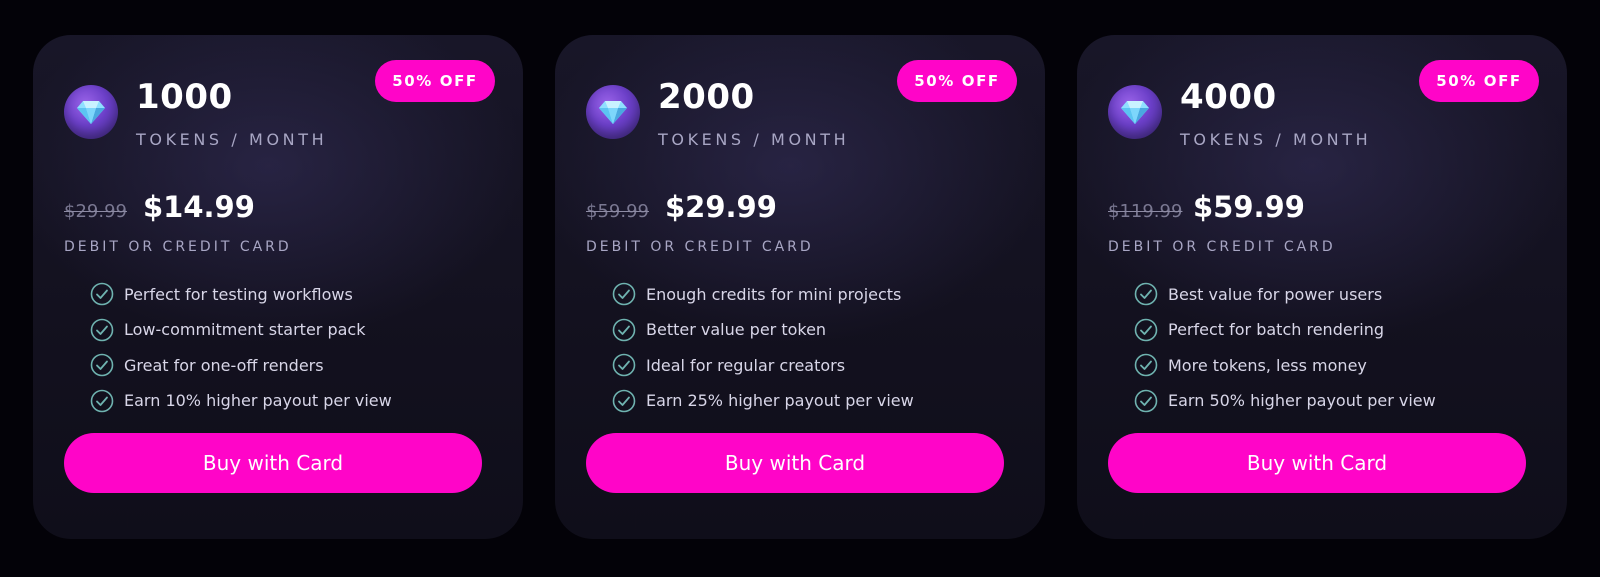 The image size is (1600, 577). I want to click on token-amount: 1000, so click(184, 97).